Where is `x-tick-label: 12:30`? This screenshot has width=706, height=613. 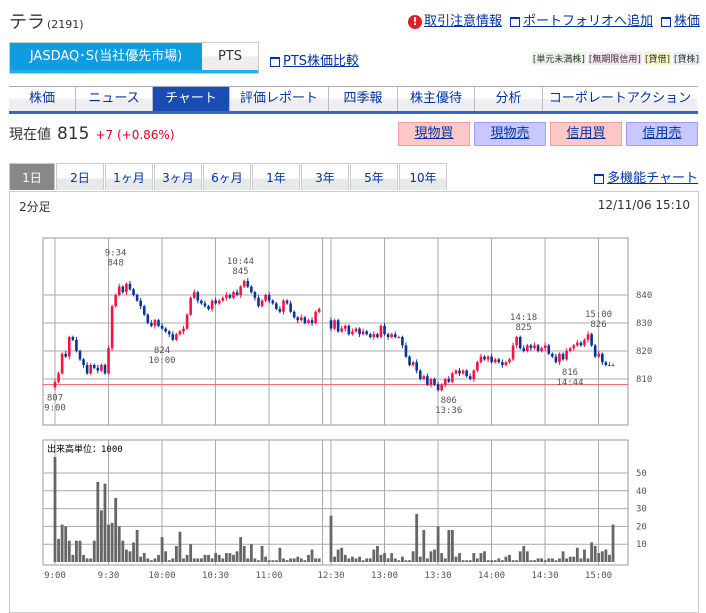
x-tick-label: 12:30 is located at coordinates (330, 576).